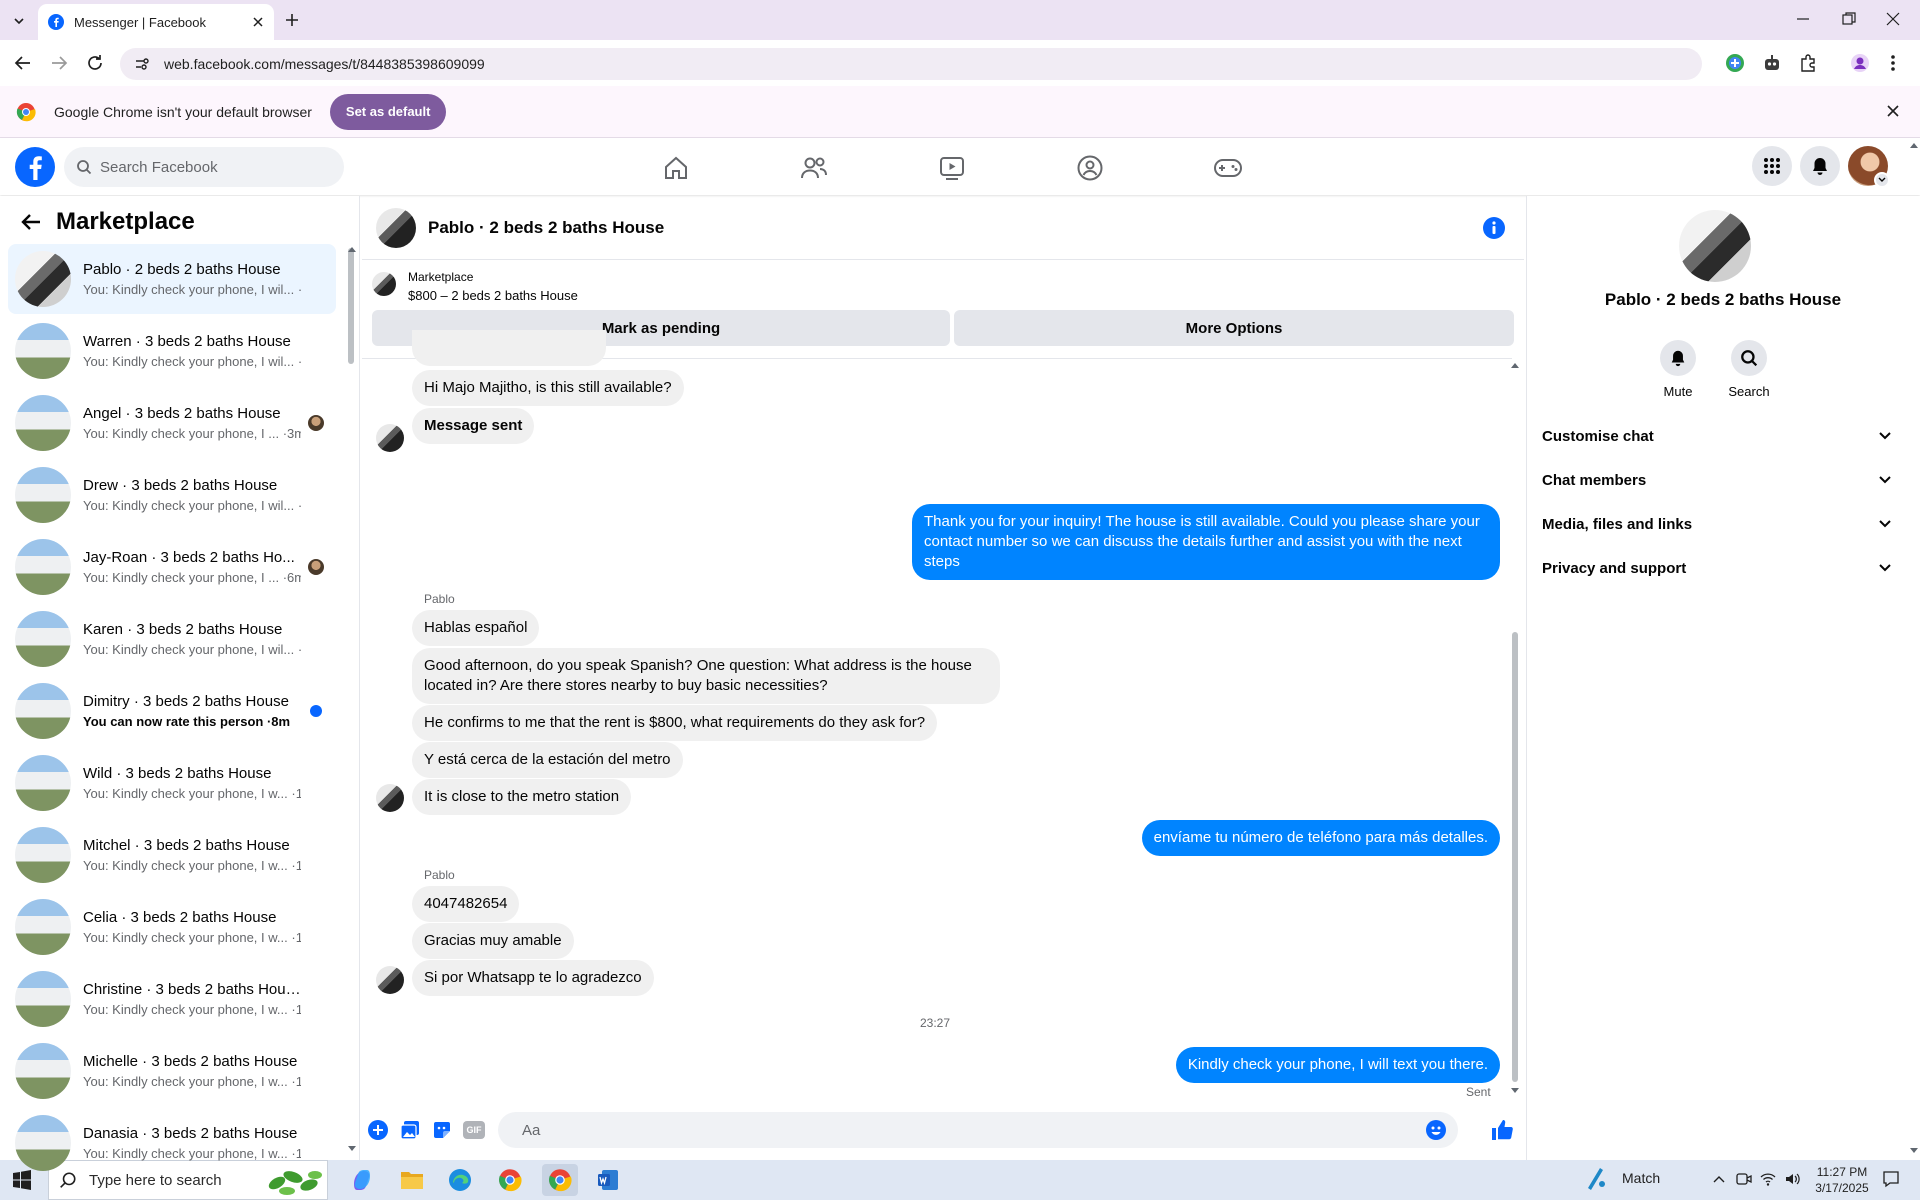  Describe the element at coordinates (1719, 1179) in the screenshot. I see `show-hidden-icons-icon` at that location.